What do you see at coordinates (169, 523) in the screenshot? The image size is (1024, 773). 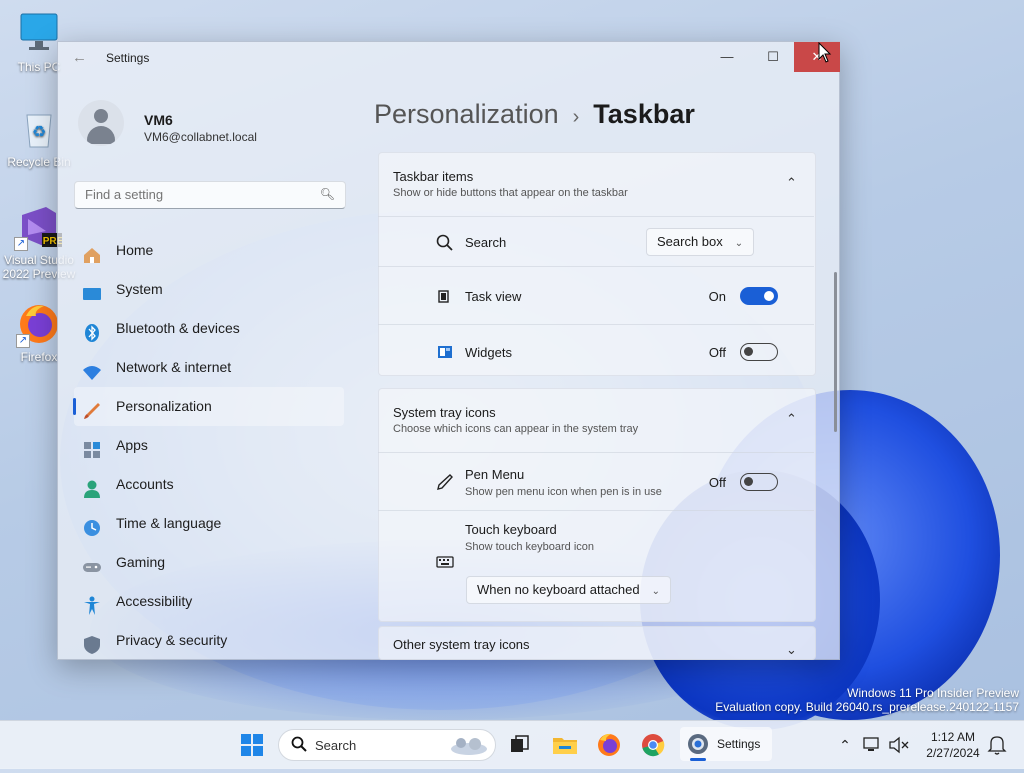 I see `sidebar-item-label: Time & language` at bounding box center [169, 523].